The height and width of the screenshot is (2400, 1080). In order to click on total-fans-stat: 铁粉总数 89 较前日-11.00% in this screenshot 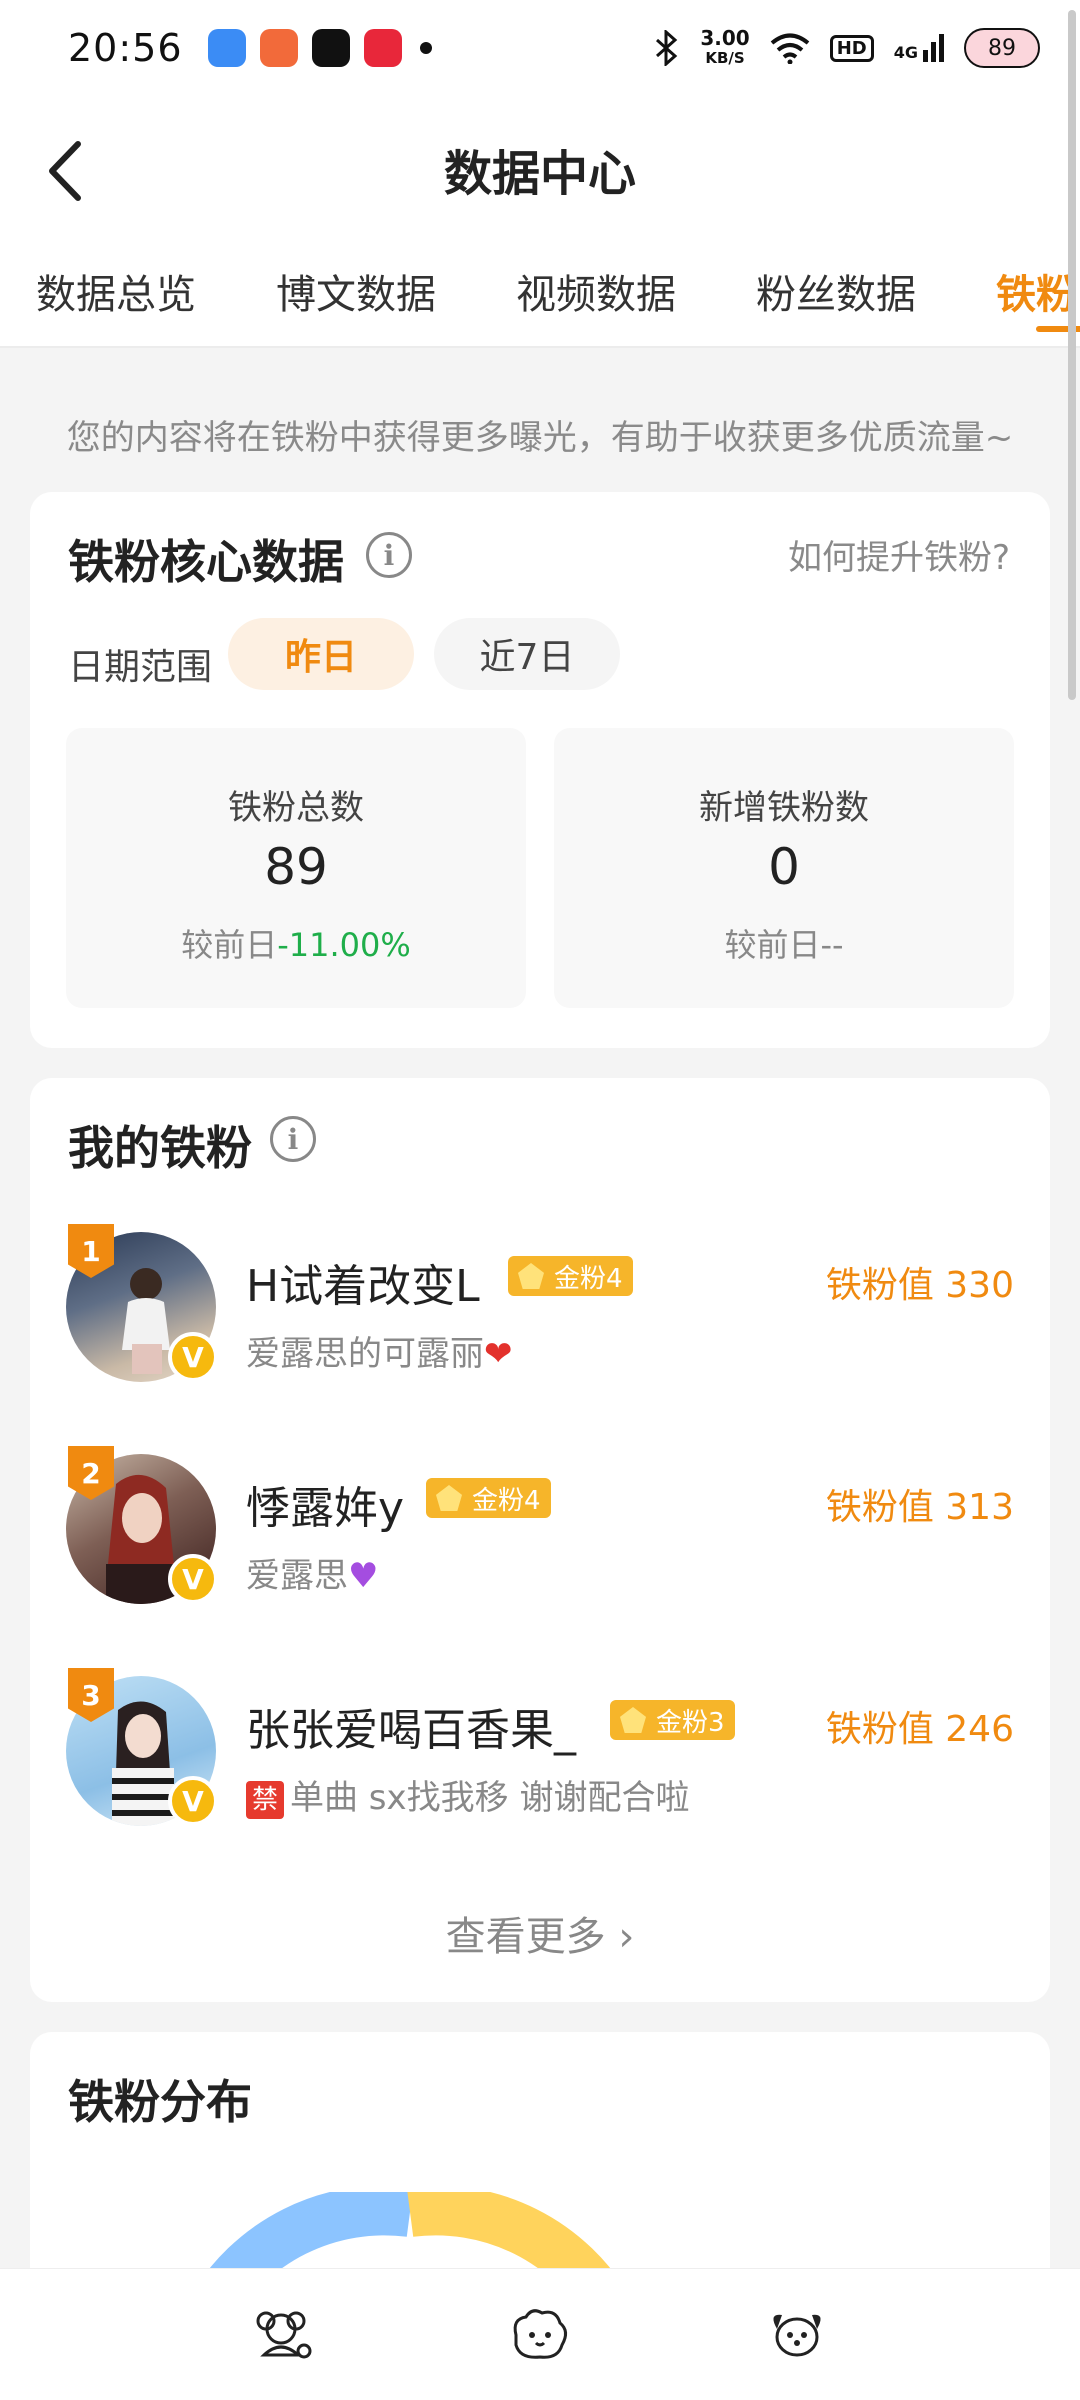, I will do `click(296, 868)`.